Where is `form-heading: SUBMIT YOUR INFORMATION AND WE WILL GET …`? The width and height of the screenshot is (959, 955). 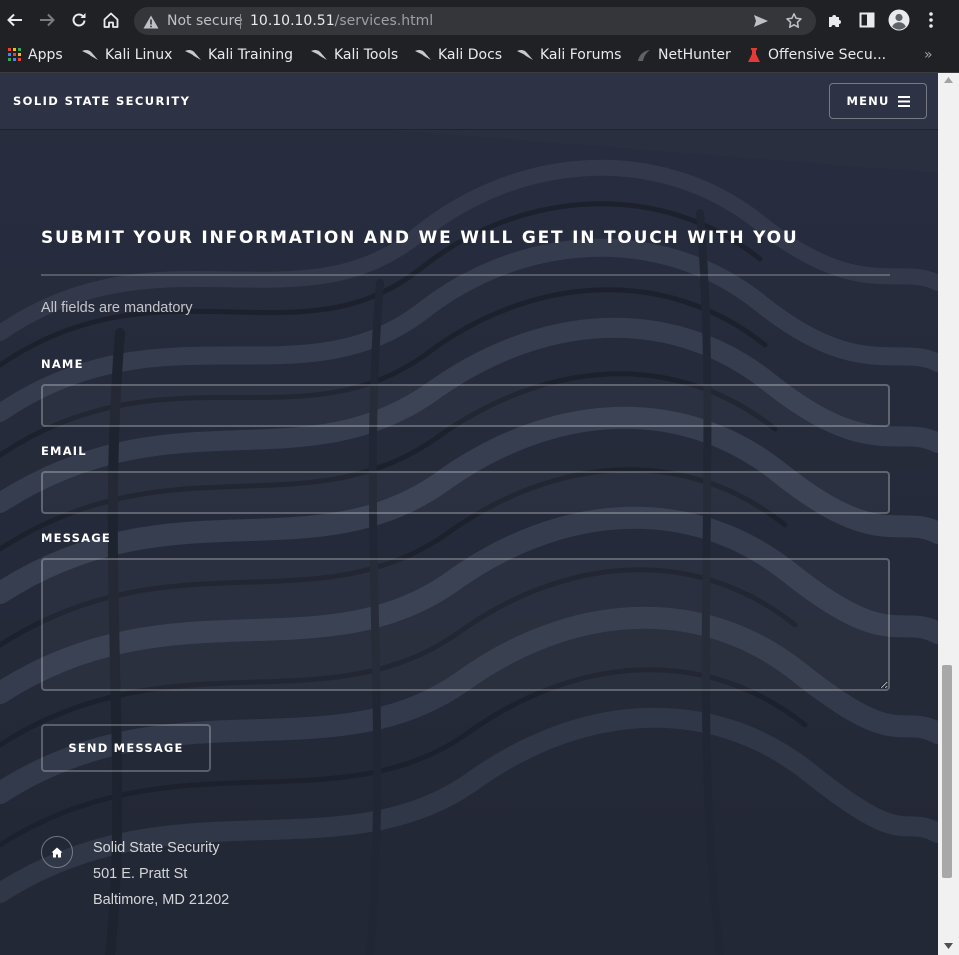 form-heading: SUBMIT YOUR INFORMATION AND WE WILL GET … is located at coordinates (420, 238).